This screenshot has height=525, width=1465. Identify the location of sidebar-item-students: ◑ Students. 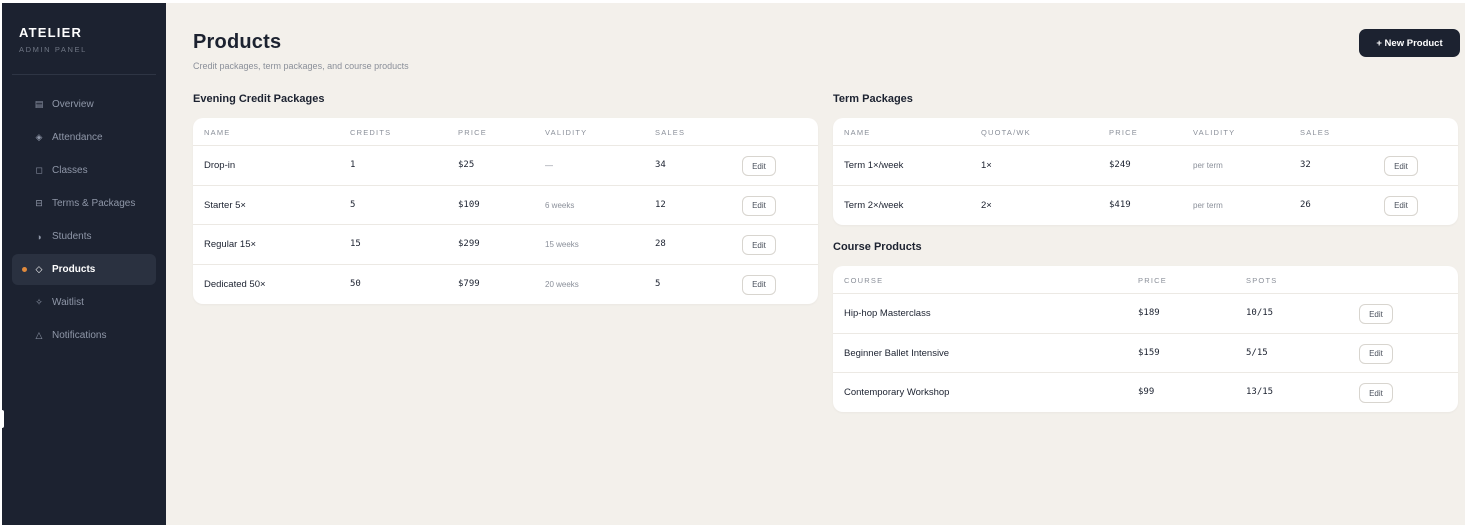
(84, 236).